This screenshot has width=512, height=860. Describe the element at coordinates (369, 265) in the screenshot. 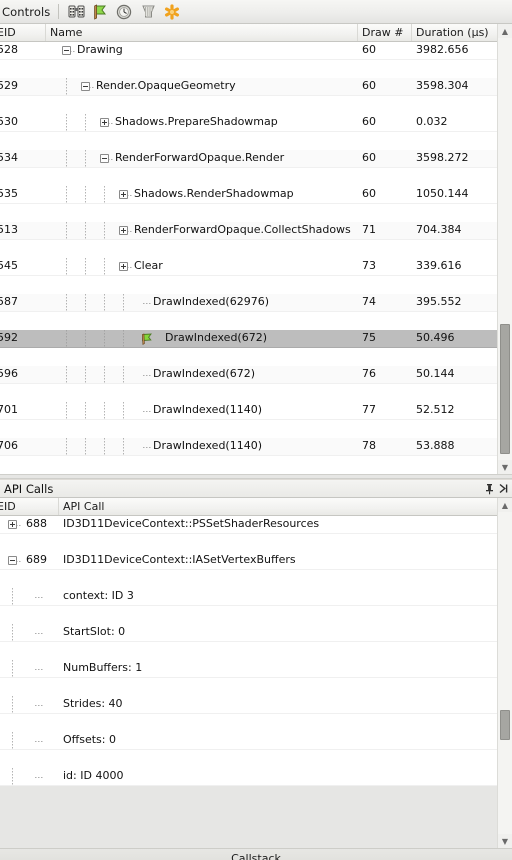

I see `event-draw-number: 73` at that location.